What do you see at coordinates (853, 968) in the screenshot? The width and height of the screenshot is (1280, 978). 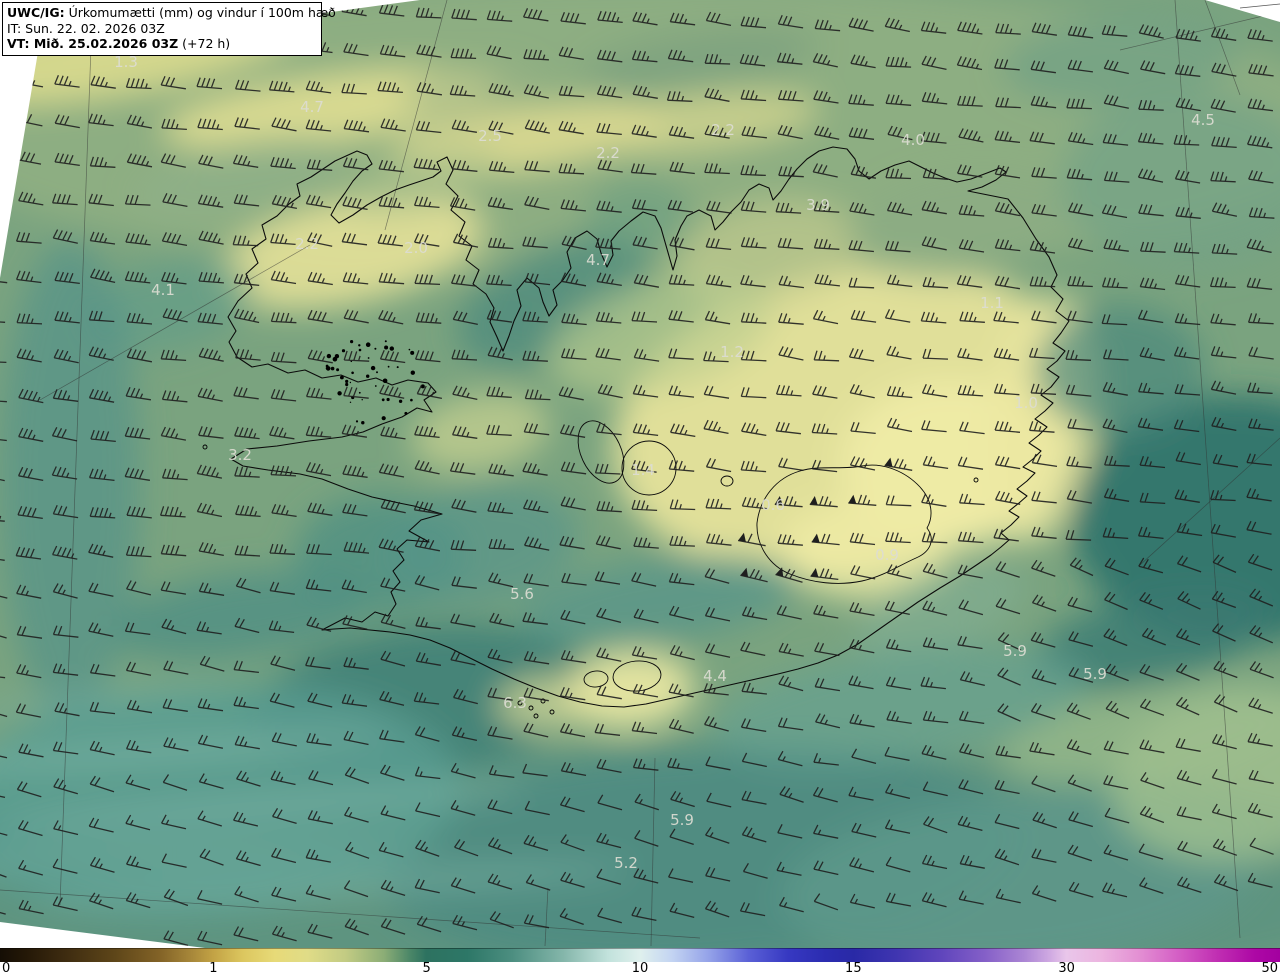 I see `colorbar-tick-label: 15` at bounding box center [853, 968].